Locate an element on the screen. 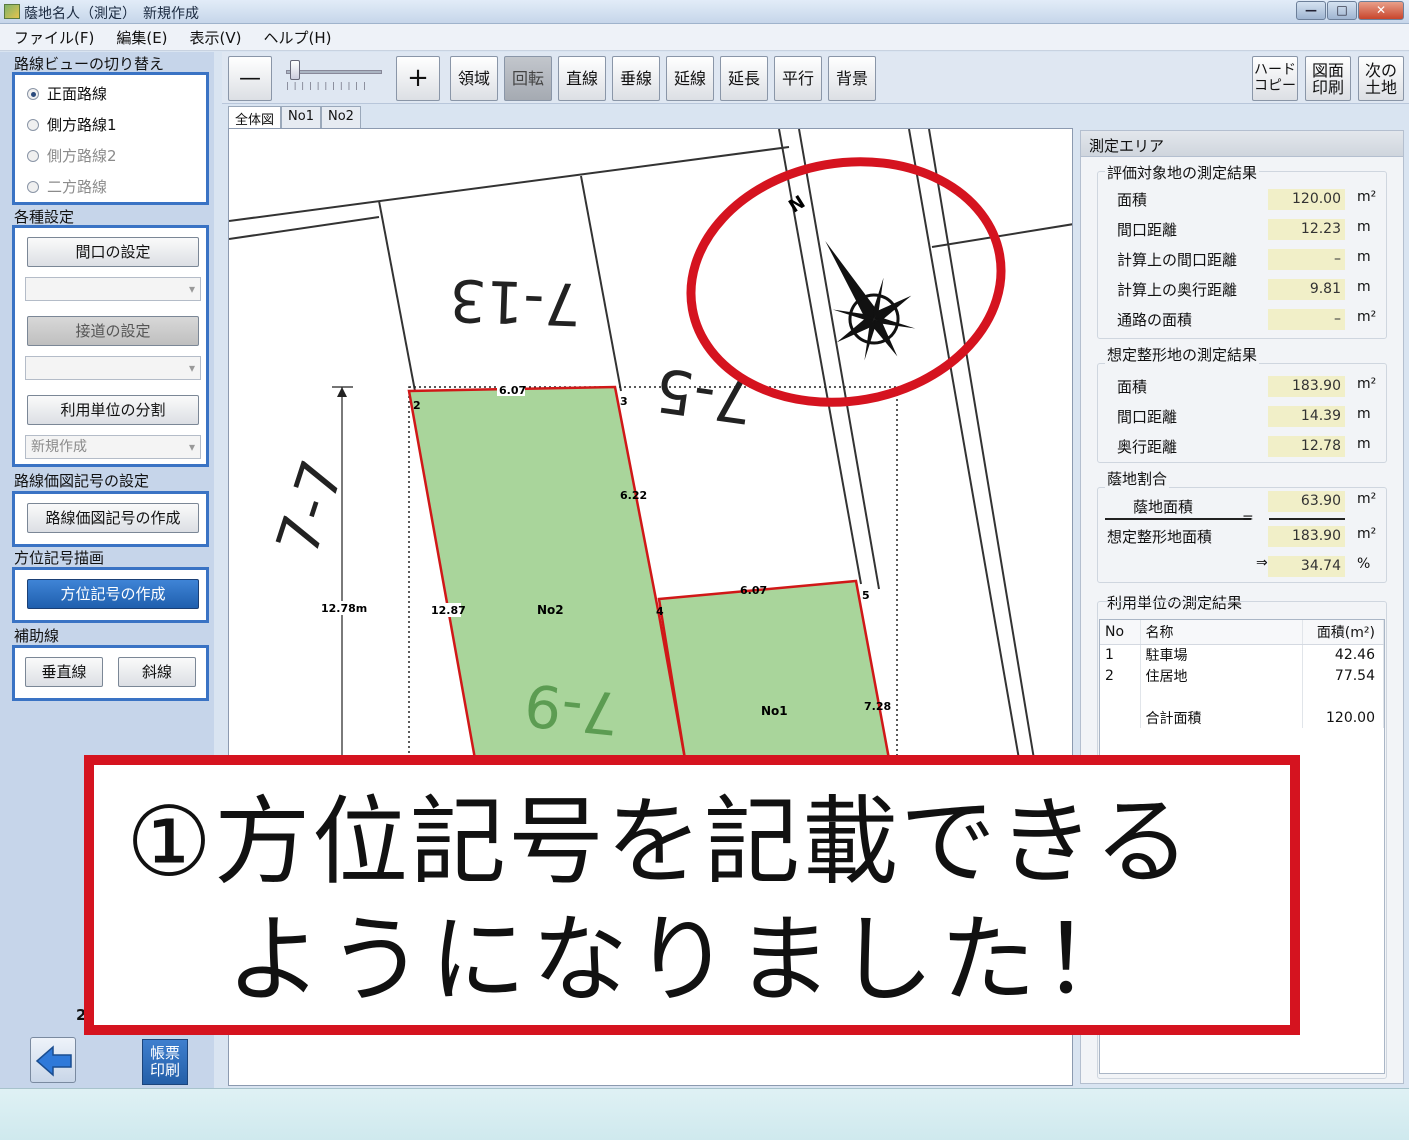 Image resolution: width=1409 pixels, height=1140 pixels. area-label-no1: No1 is located at coordinates (774, 711).